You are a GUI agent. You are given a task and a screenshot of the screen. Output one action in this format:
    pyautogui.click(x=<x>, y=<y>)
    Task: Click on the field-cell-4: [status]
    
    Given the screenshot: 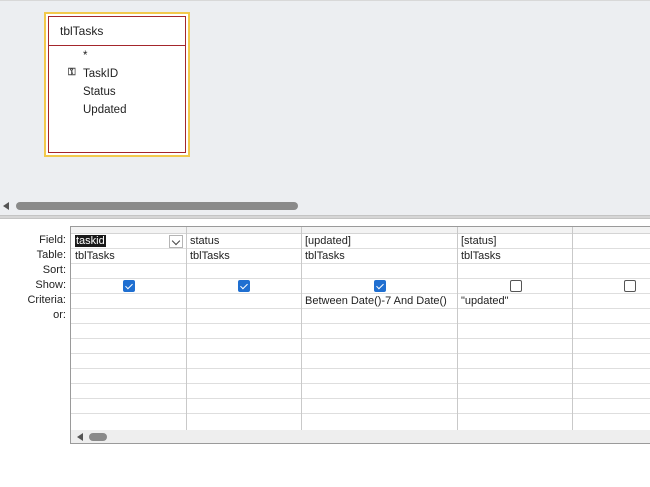 What is the action you would take?
    pyautogui.click(x=478, y=241)
    